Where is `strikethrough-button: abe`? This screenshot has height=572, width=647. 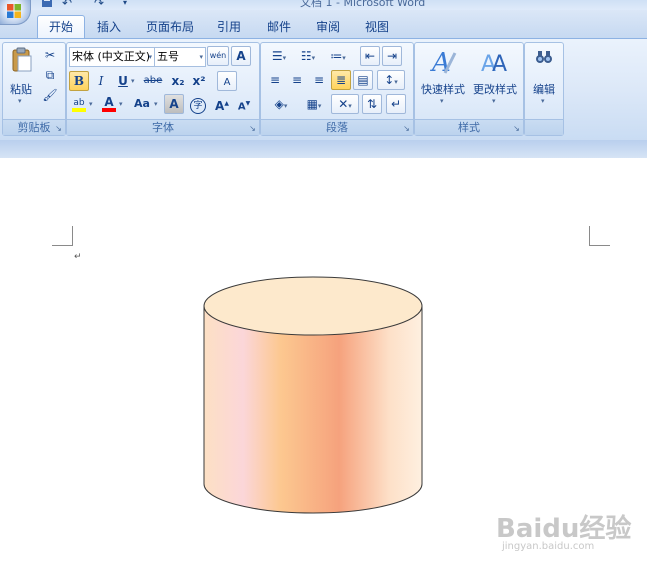
strikethrough-button: abe is located at coordinates (153, 81).